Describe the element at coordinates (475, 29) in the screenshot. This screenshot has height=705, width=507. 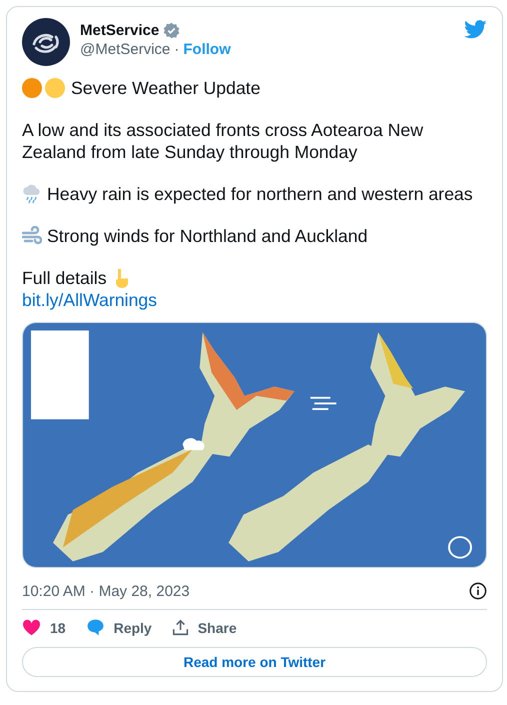
I see `twitter-bird-icon` at that location.